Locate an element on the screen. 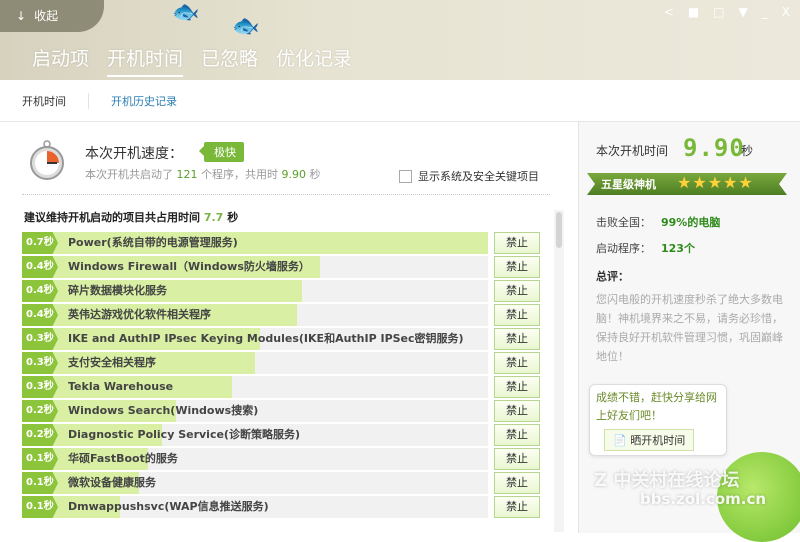 This screenshot has width=800, height=542. programs-value: 123个 is located at coordinates (678, 248).